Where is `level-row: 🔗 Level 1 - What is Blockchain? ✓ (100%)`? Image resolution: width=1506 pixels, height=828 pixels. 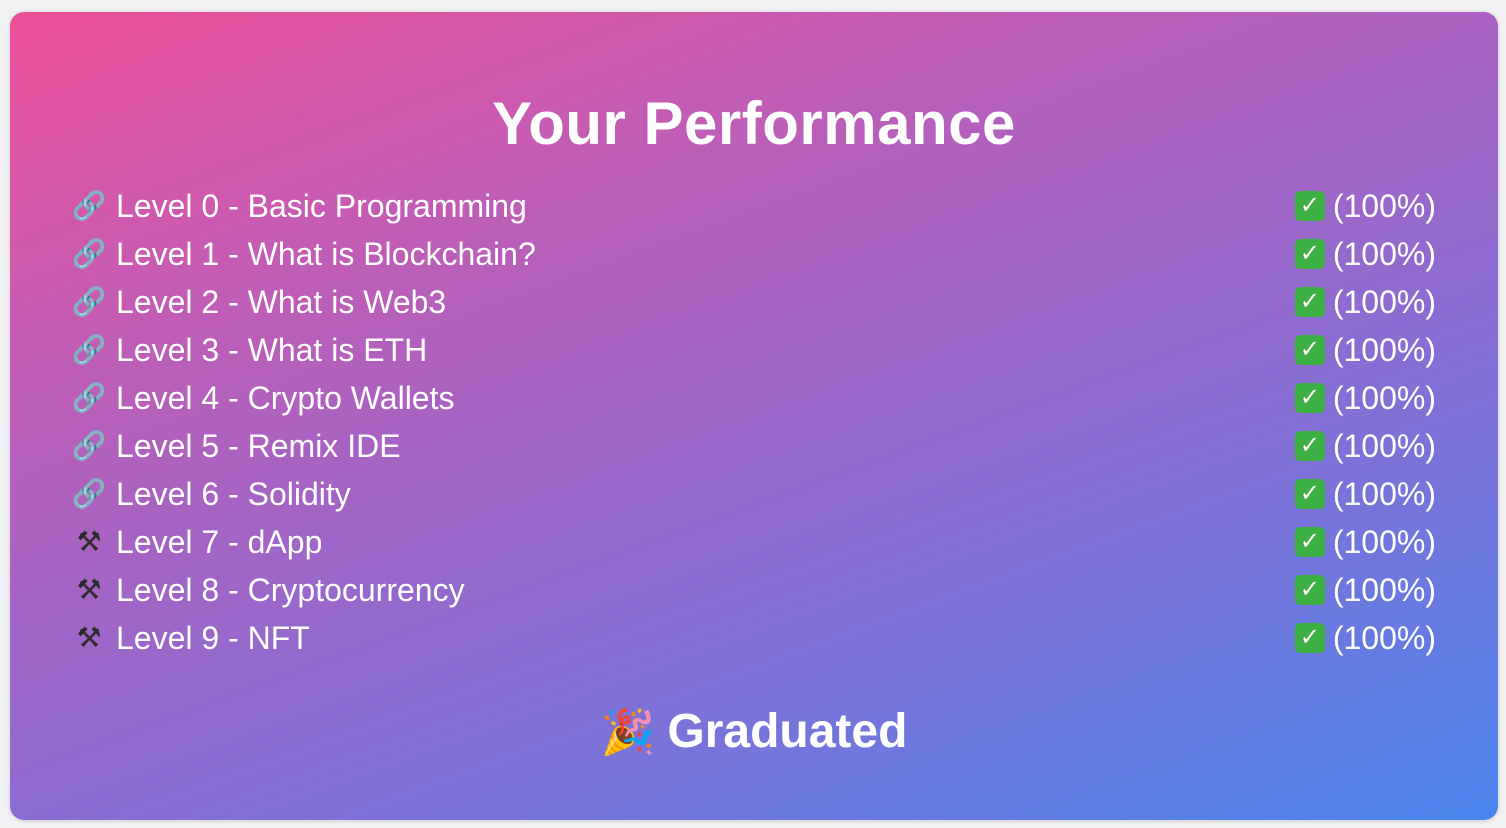 level-row: 🔗 Level 1 - What is Blockchain? ✓ (100%) is located at coordinates (754, 254).